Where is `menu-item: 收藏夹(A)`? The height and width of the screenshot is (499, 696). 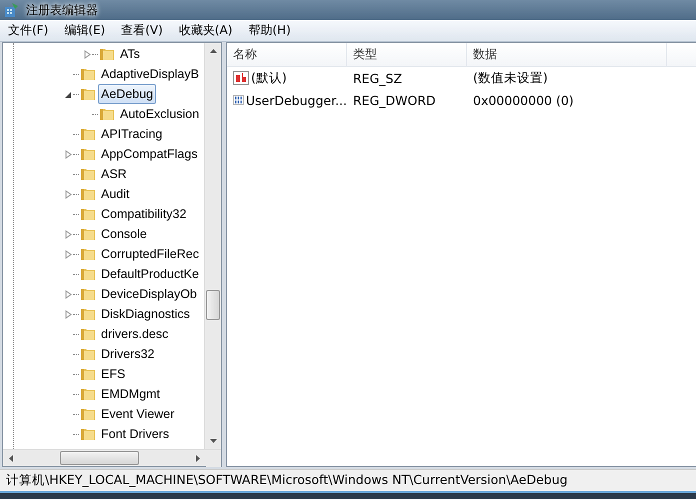
menu-item: 收藏夹(A) is located at coordinates (205, 30).